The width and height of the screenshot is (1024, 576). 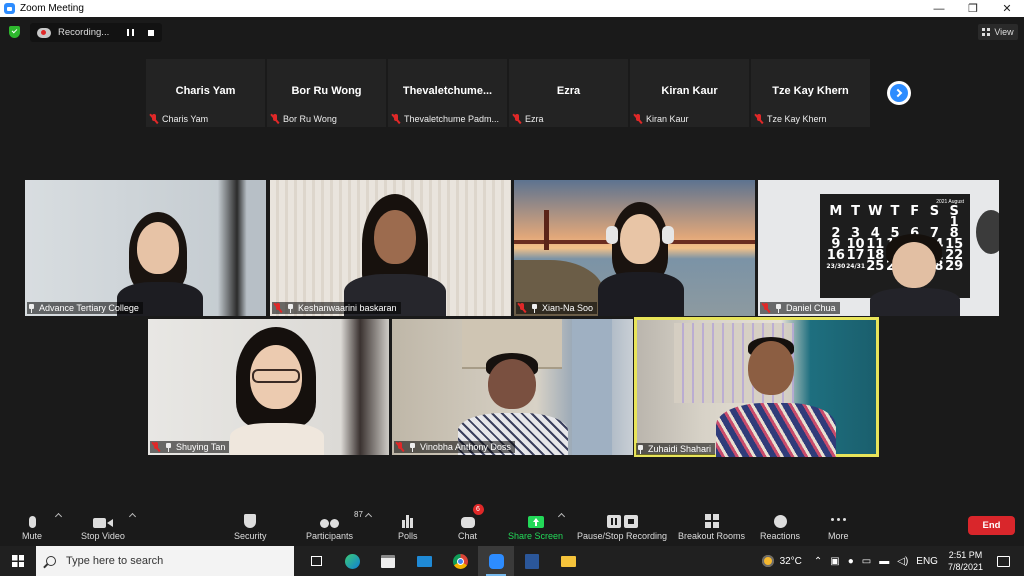 What do you see at coordinates (810, 93) in the screenshot?
I see `participant-tile: Tze Kay Khern Tze Kay Khern` at bounding box center [810, 93].